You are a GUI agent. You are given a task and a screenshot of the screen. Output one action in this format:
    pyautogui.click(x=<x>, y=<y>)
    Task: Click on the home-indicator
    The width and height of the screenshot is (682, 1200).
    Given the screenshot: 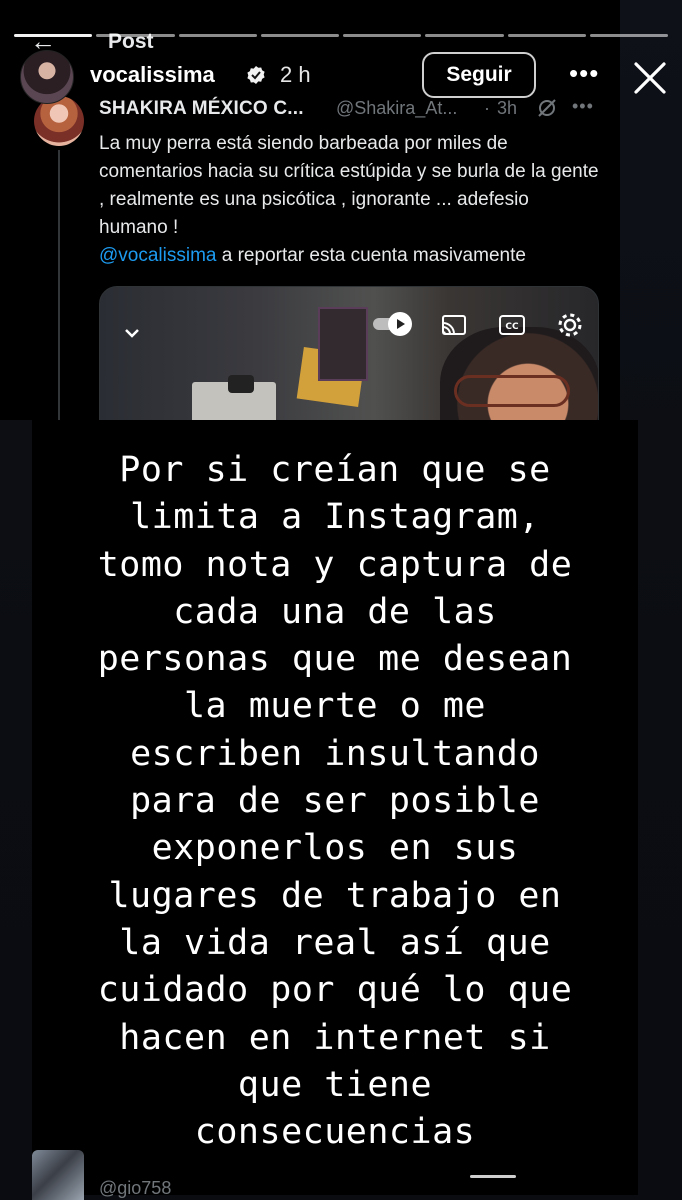 What is the action you would take?
    pyautogui.click(x=493, y=1176)
    